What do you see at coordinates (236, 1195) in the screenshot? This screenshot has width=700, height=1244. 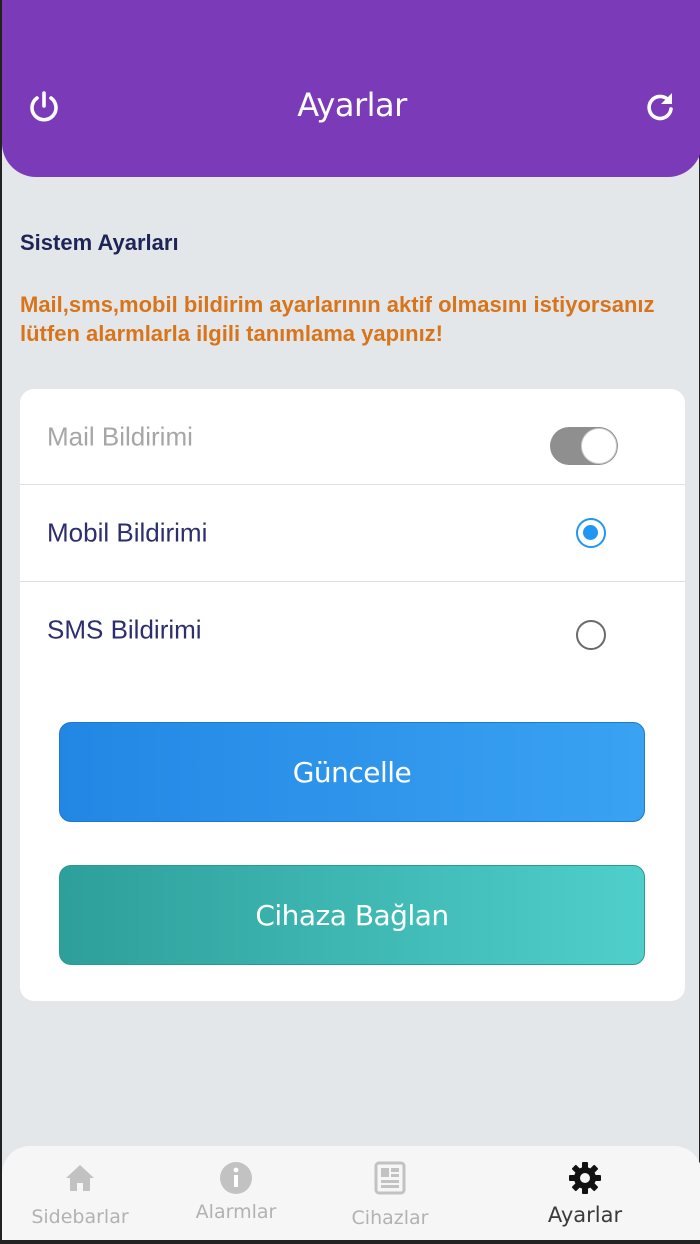 I see `nav-item-alarmlar: Alarmlar` at bounding box center [236, 1195].